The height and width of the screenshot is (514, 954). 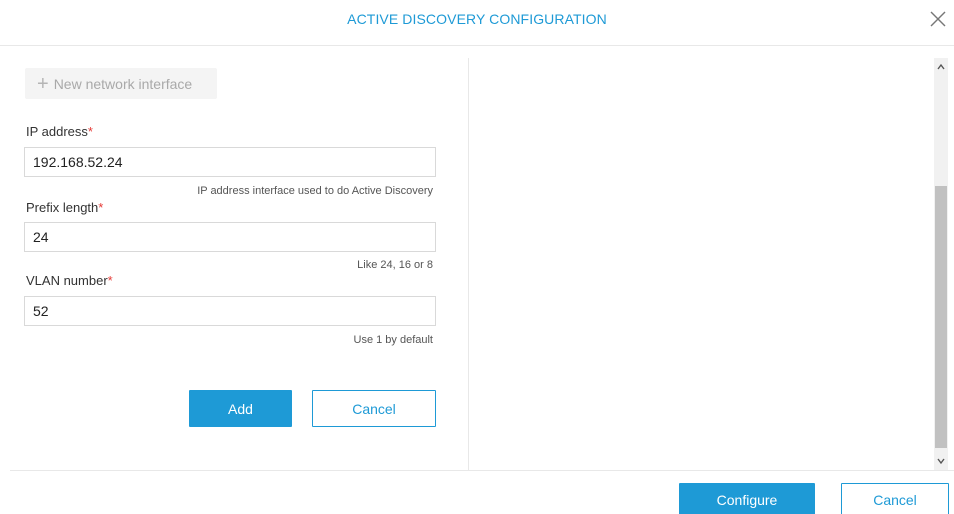 I want to click on prefix-length-hint: Like 24, 16 or 8, so click(x=395, y=265).